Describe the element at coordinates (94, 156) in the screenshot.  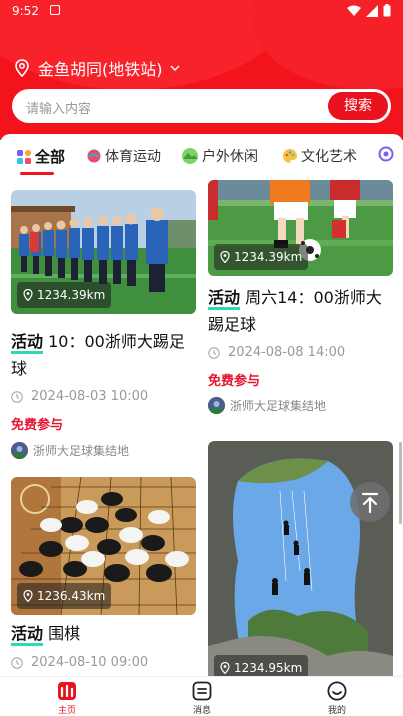
I see `sports-icon` at that location.